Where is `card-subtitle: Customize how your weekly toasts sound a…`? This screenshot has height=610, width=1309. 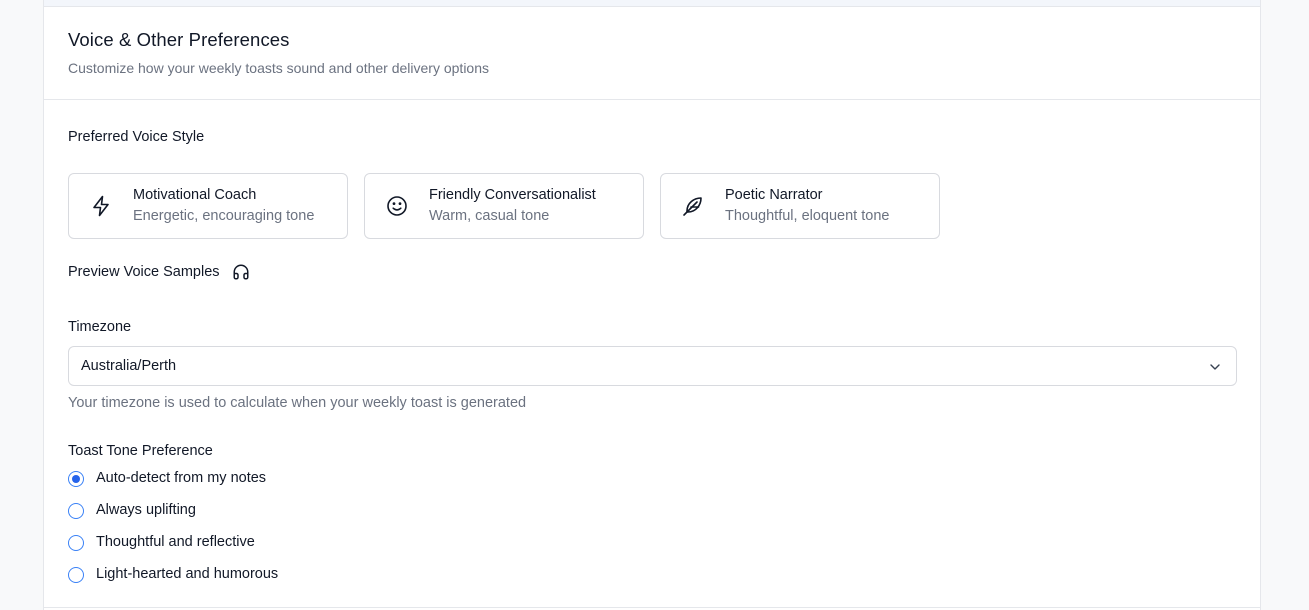
card-subtitle: Customize how your weekly toasts sound a… is located at coordinates (278, 68).